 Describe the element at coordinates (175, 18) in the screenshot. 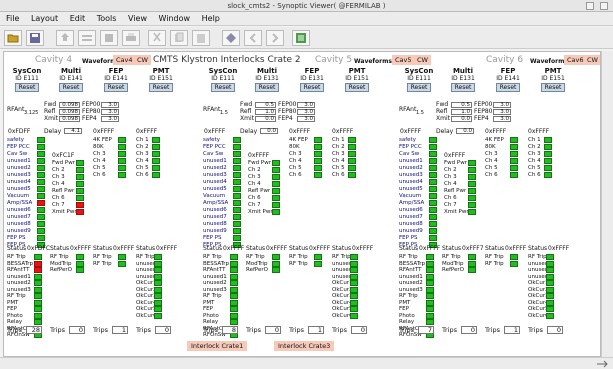

I see `menu-window: Window` at that location.